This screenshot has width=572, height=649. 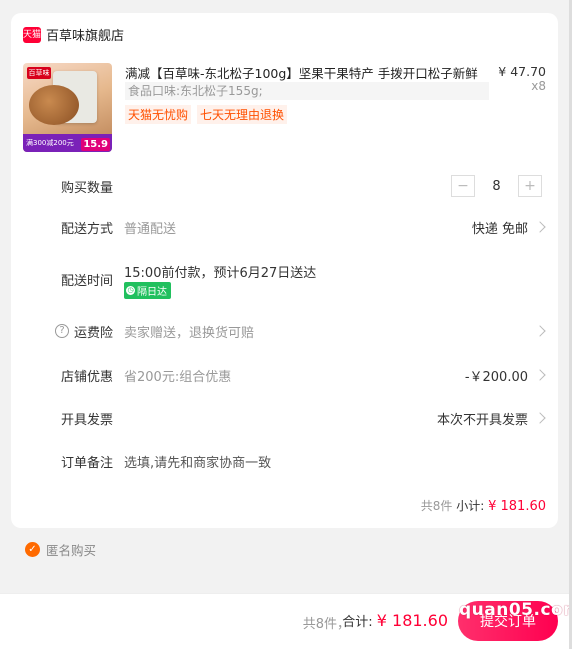 What do you see at coordinates (130, 290) in the screenshot?
I see `clock-icon: ◷` at bounding box center [130, 290].